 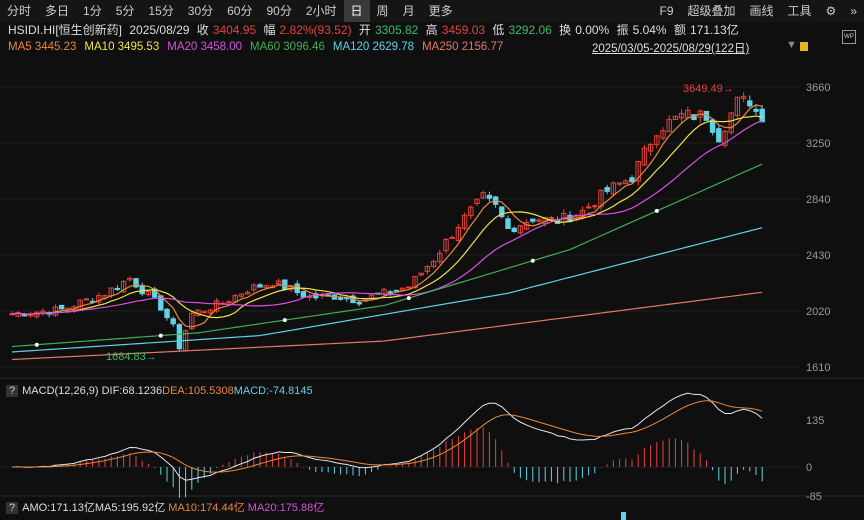 I want to click on ma250-line, so click(x=387, y=326).